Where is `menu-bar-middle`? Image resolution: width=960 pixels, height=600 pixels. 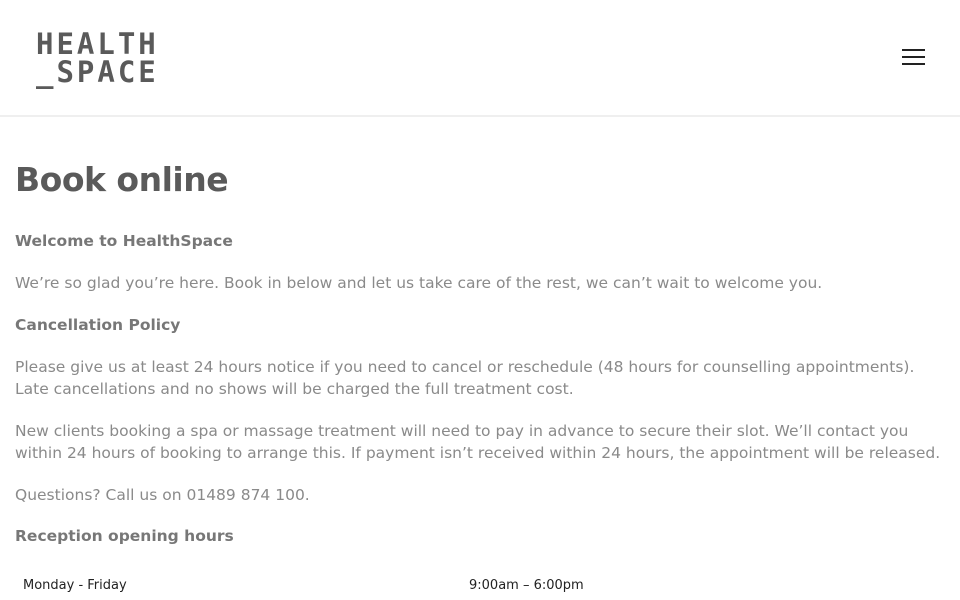
menu-bar-middle is located at coordinates (913, 57).